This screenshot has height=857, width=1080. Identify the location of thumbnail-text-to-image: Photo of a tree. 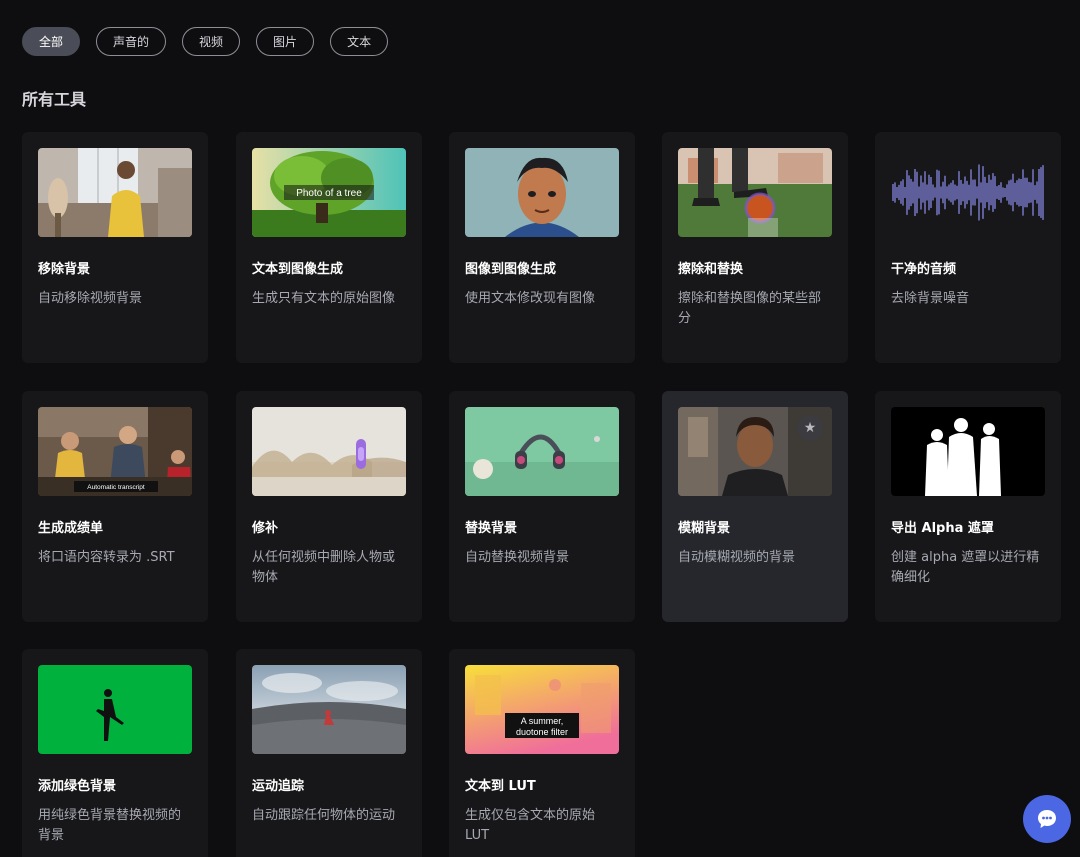
(329, 192).